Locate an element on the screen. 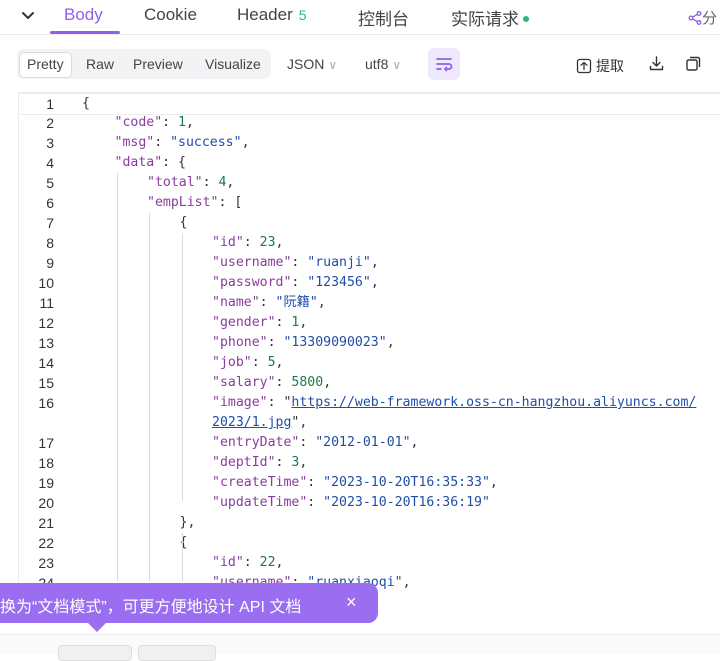 The image size is (720, 661). close-icon: × is located at coordinates (351, 602).